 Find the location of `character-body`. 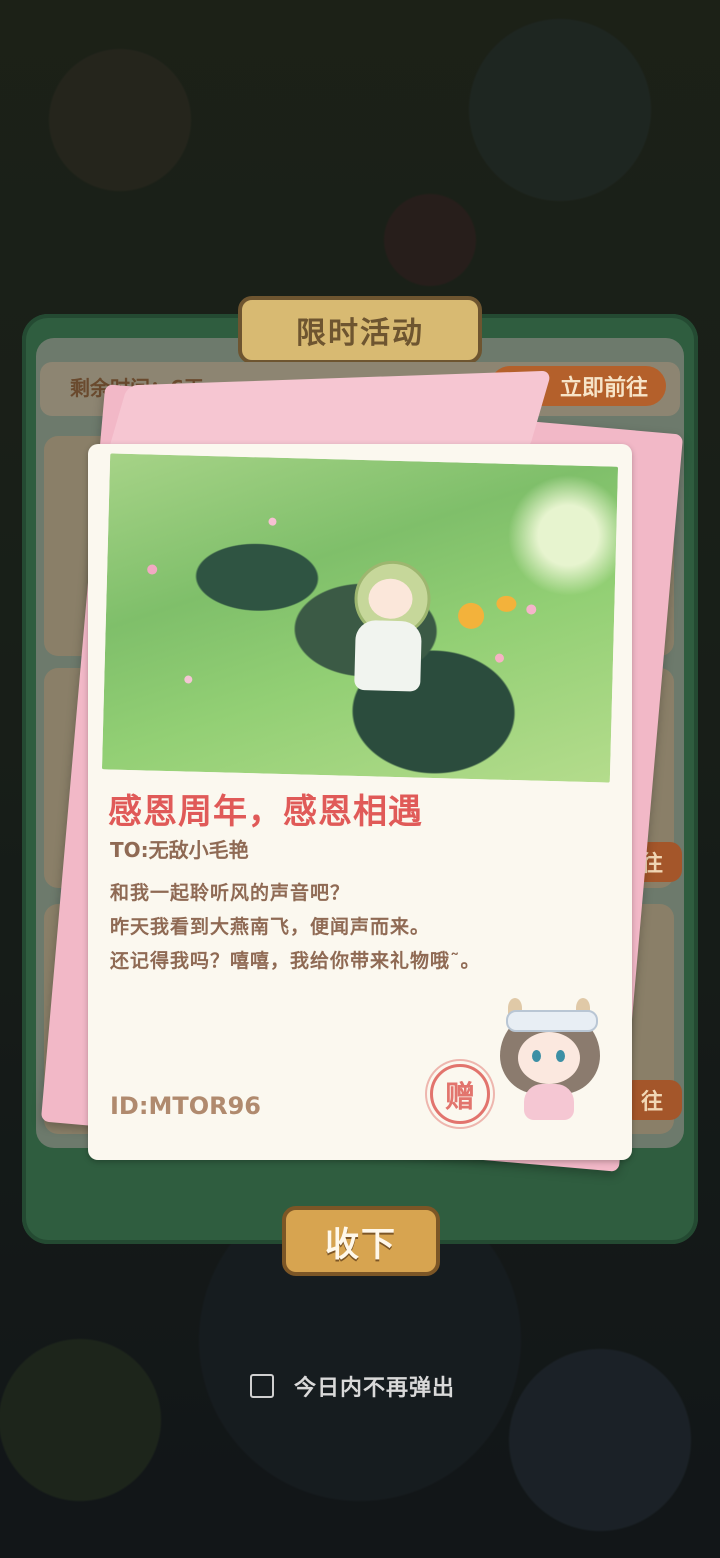

character-body is located at coordinates (388, 655).